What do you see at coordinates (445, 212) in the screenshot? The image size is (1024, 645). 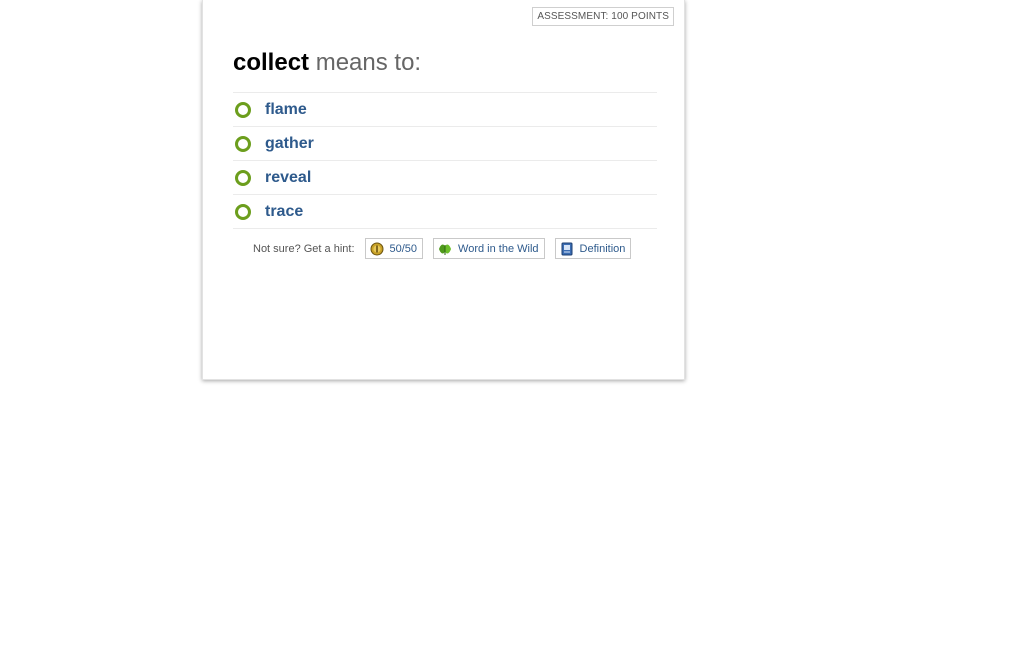 I see `answer-choice-trace: trace` at bounding box center [445, 212].